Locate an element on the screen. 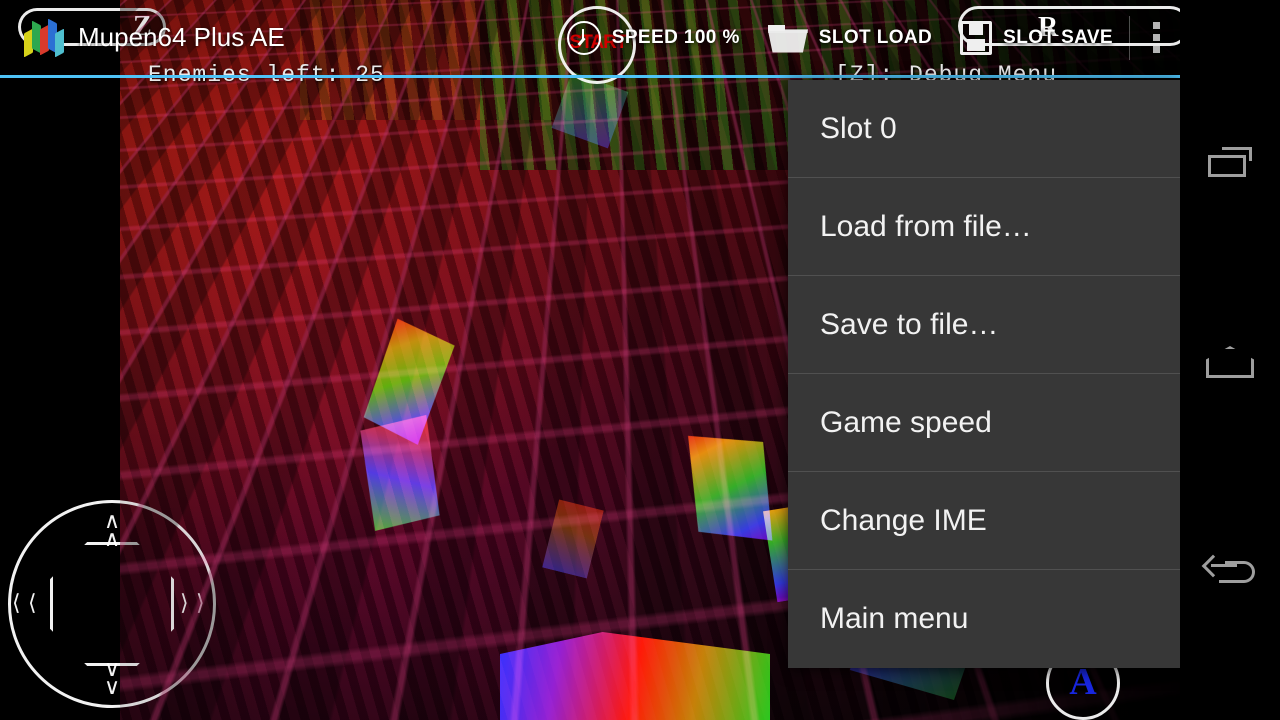  menu-item-label: Main menu is located at coordinates (894, 618).